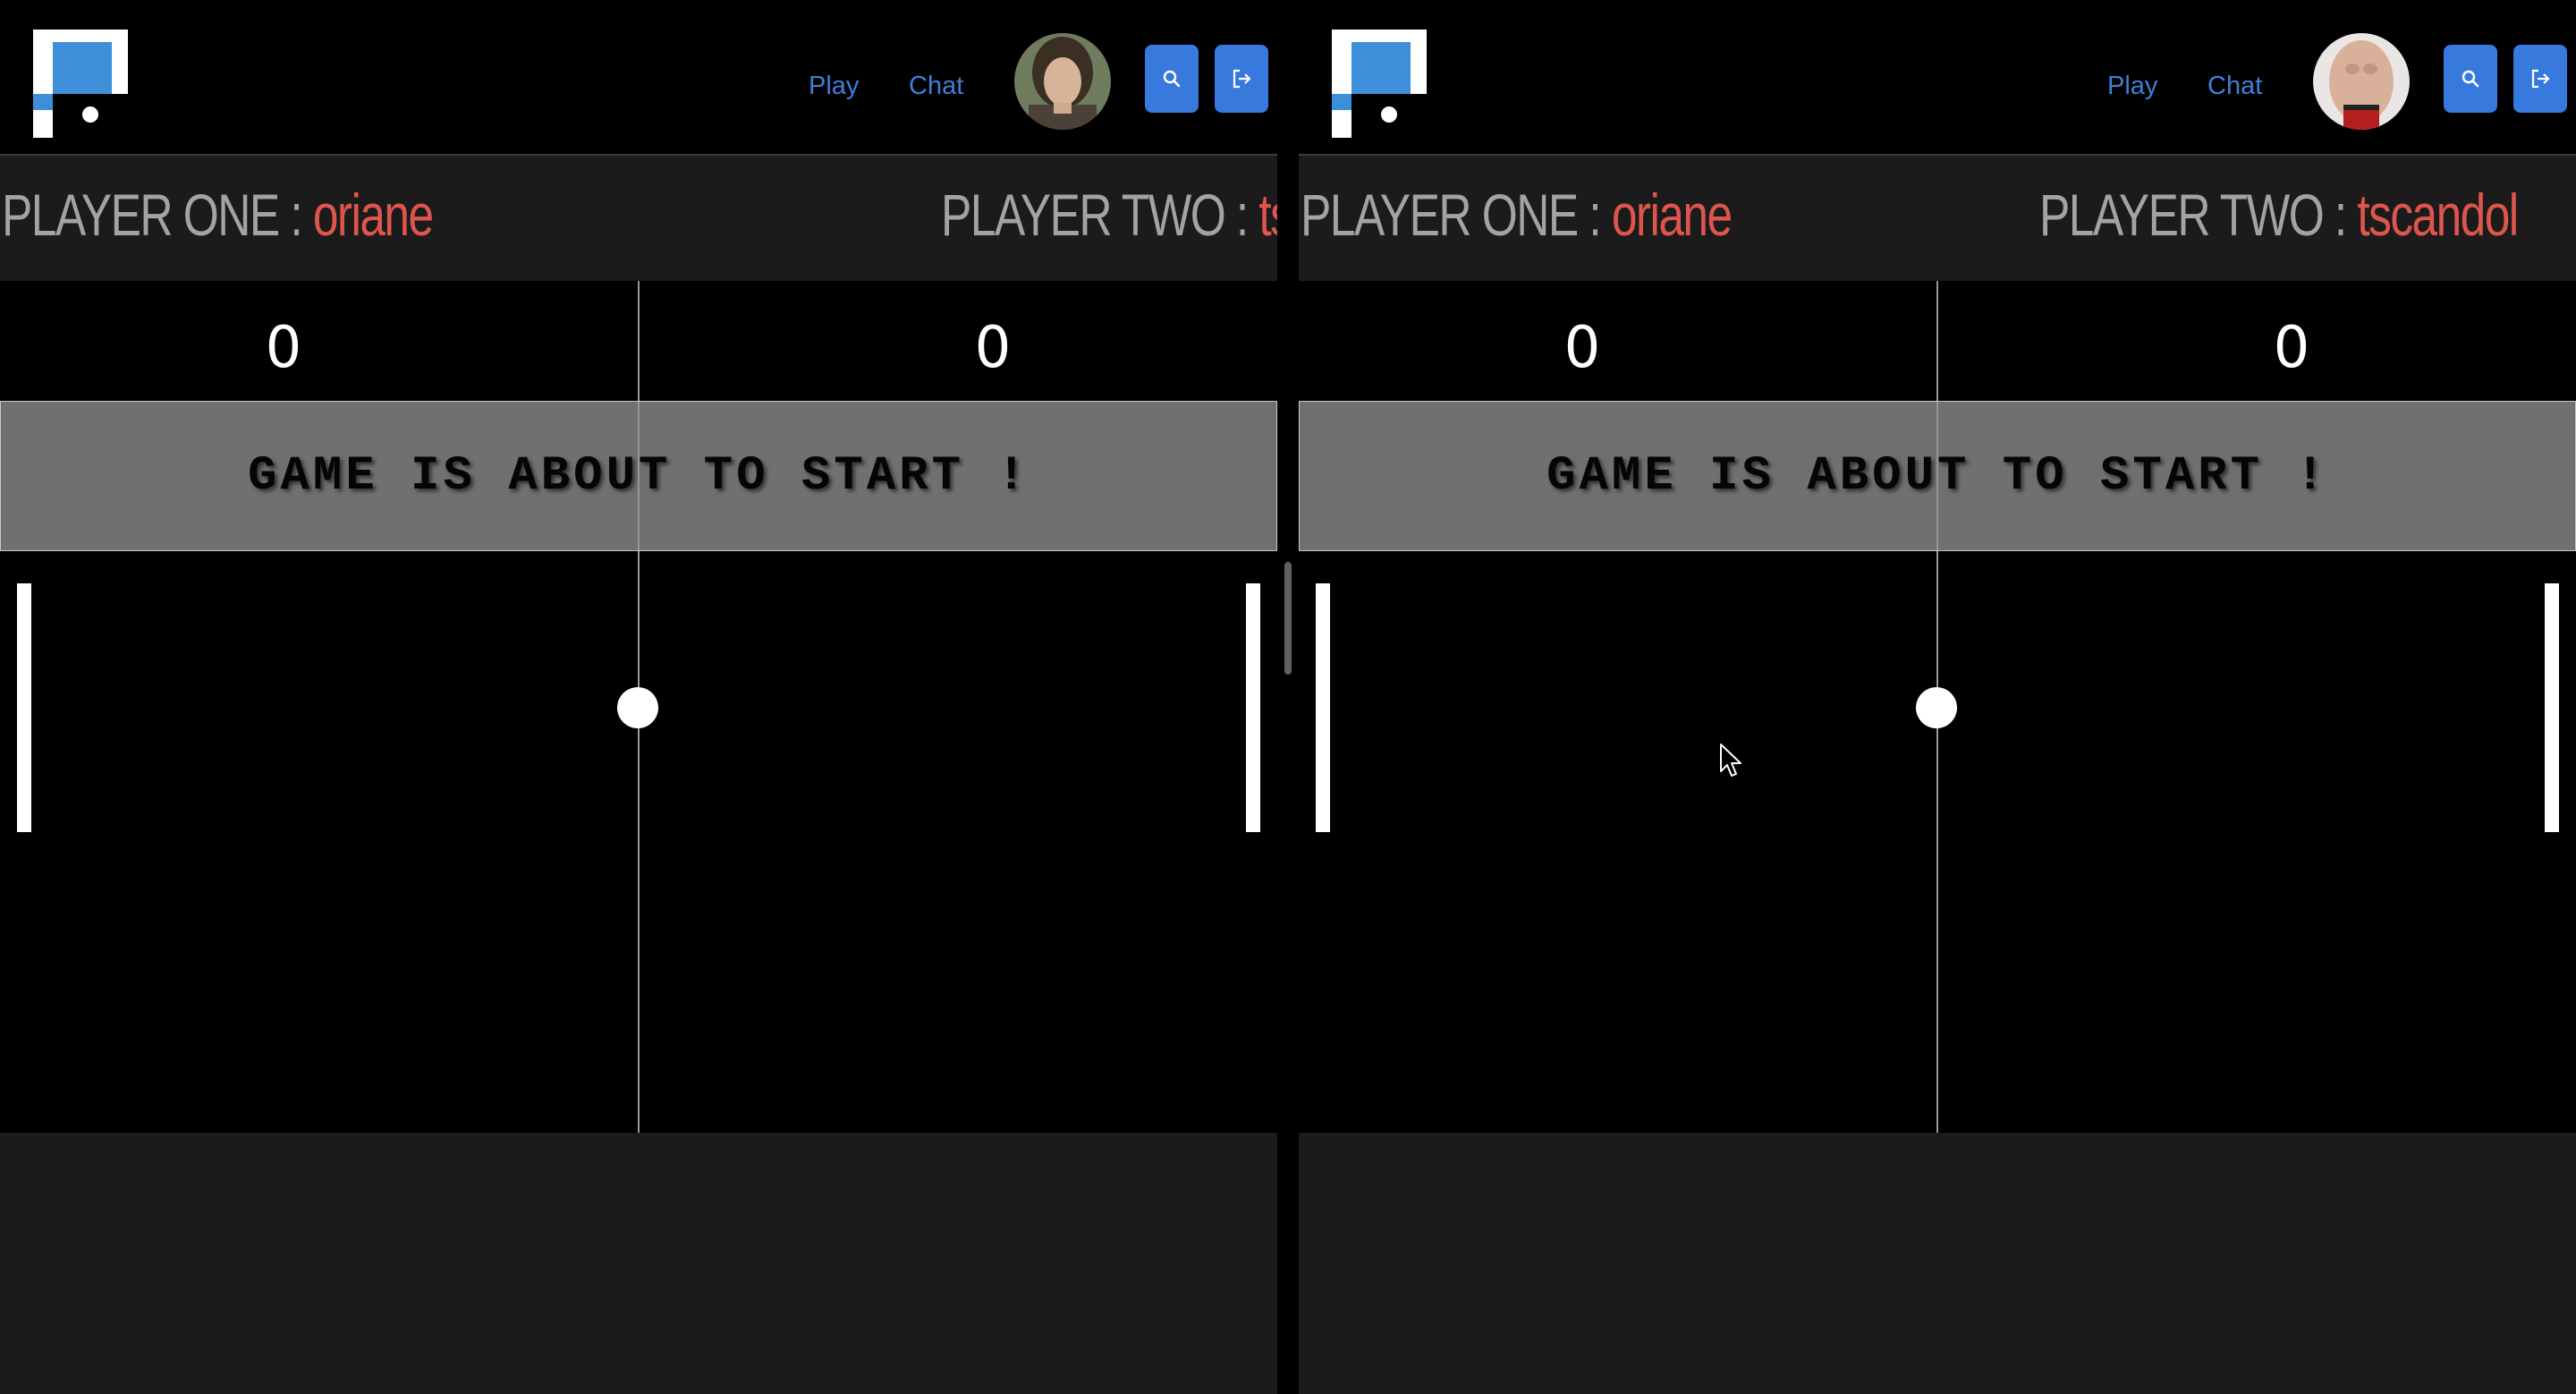 The height and width of the screenshot is (1394, 2576). What do you see at coordinates (1288, 618) in the screenshot?
I see `scrollbar-thumb` at bounding box center [1288, 618].